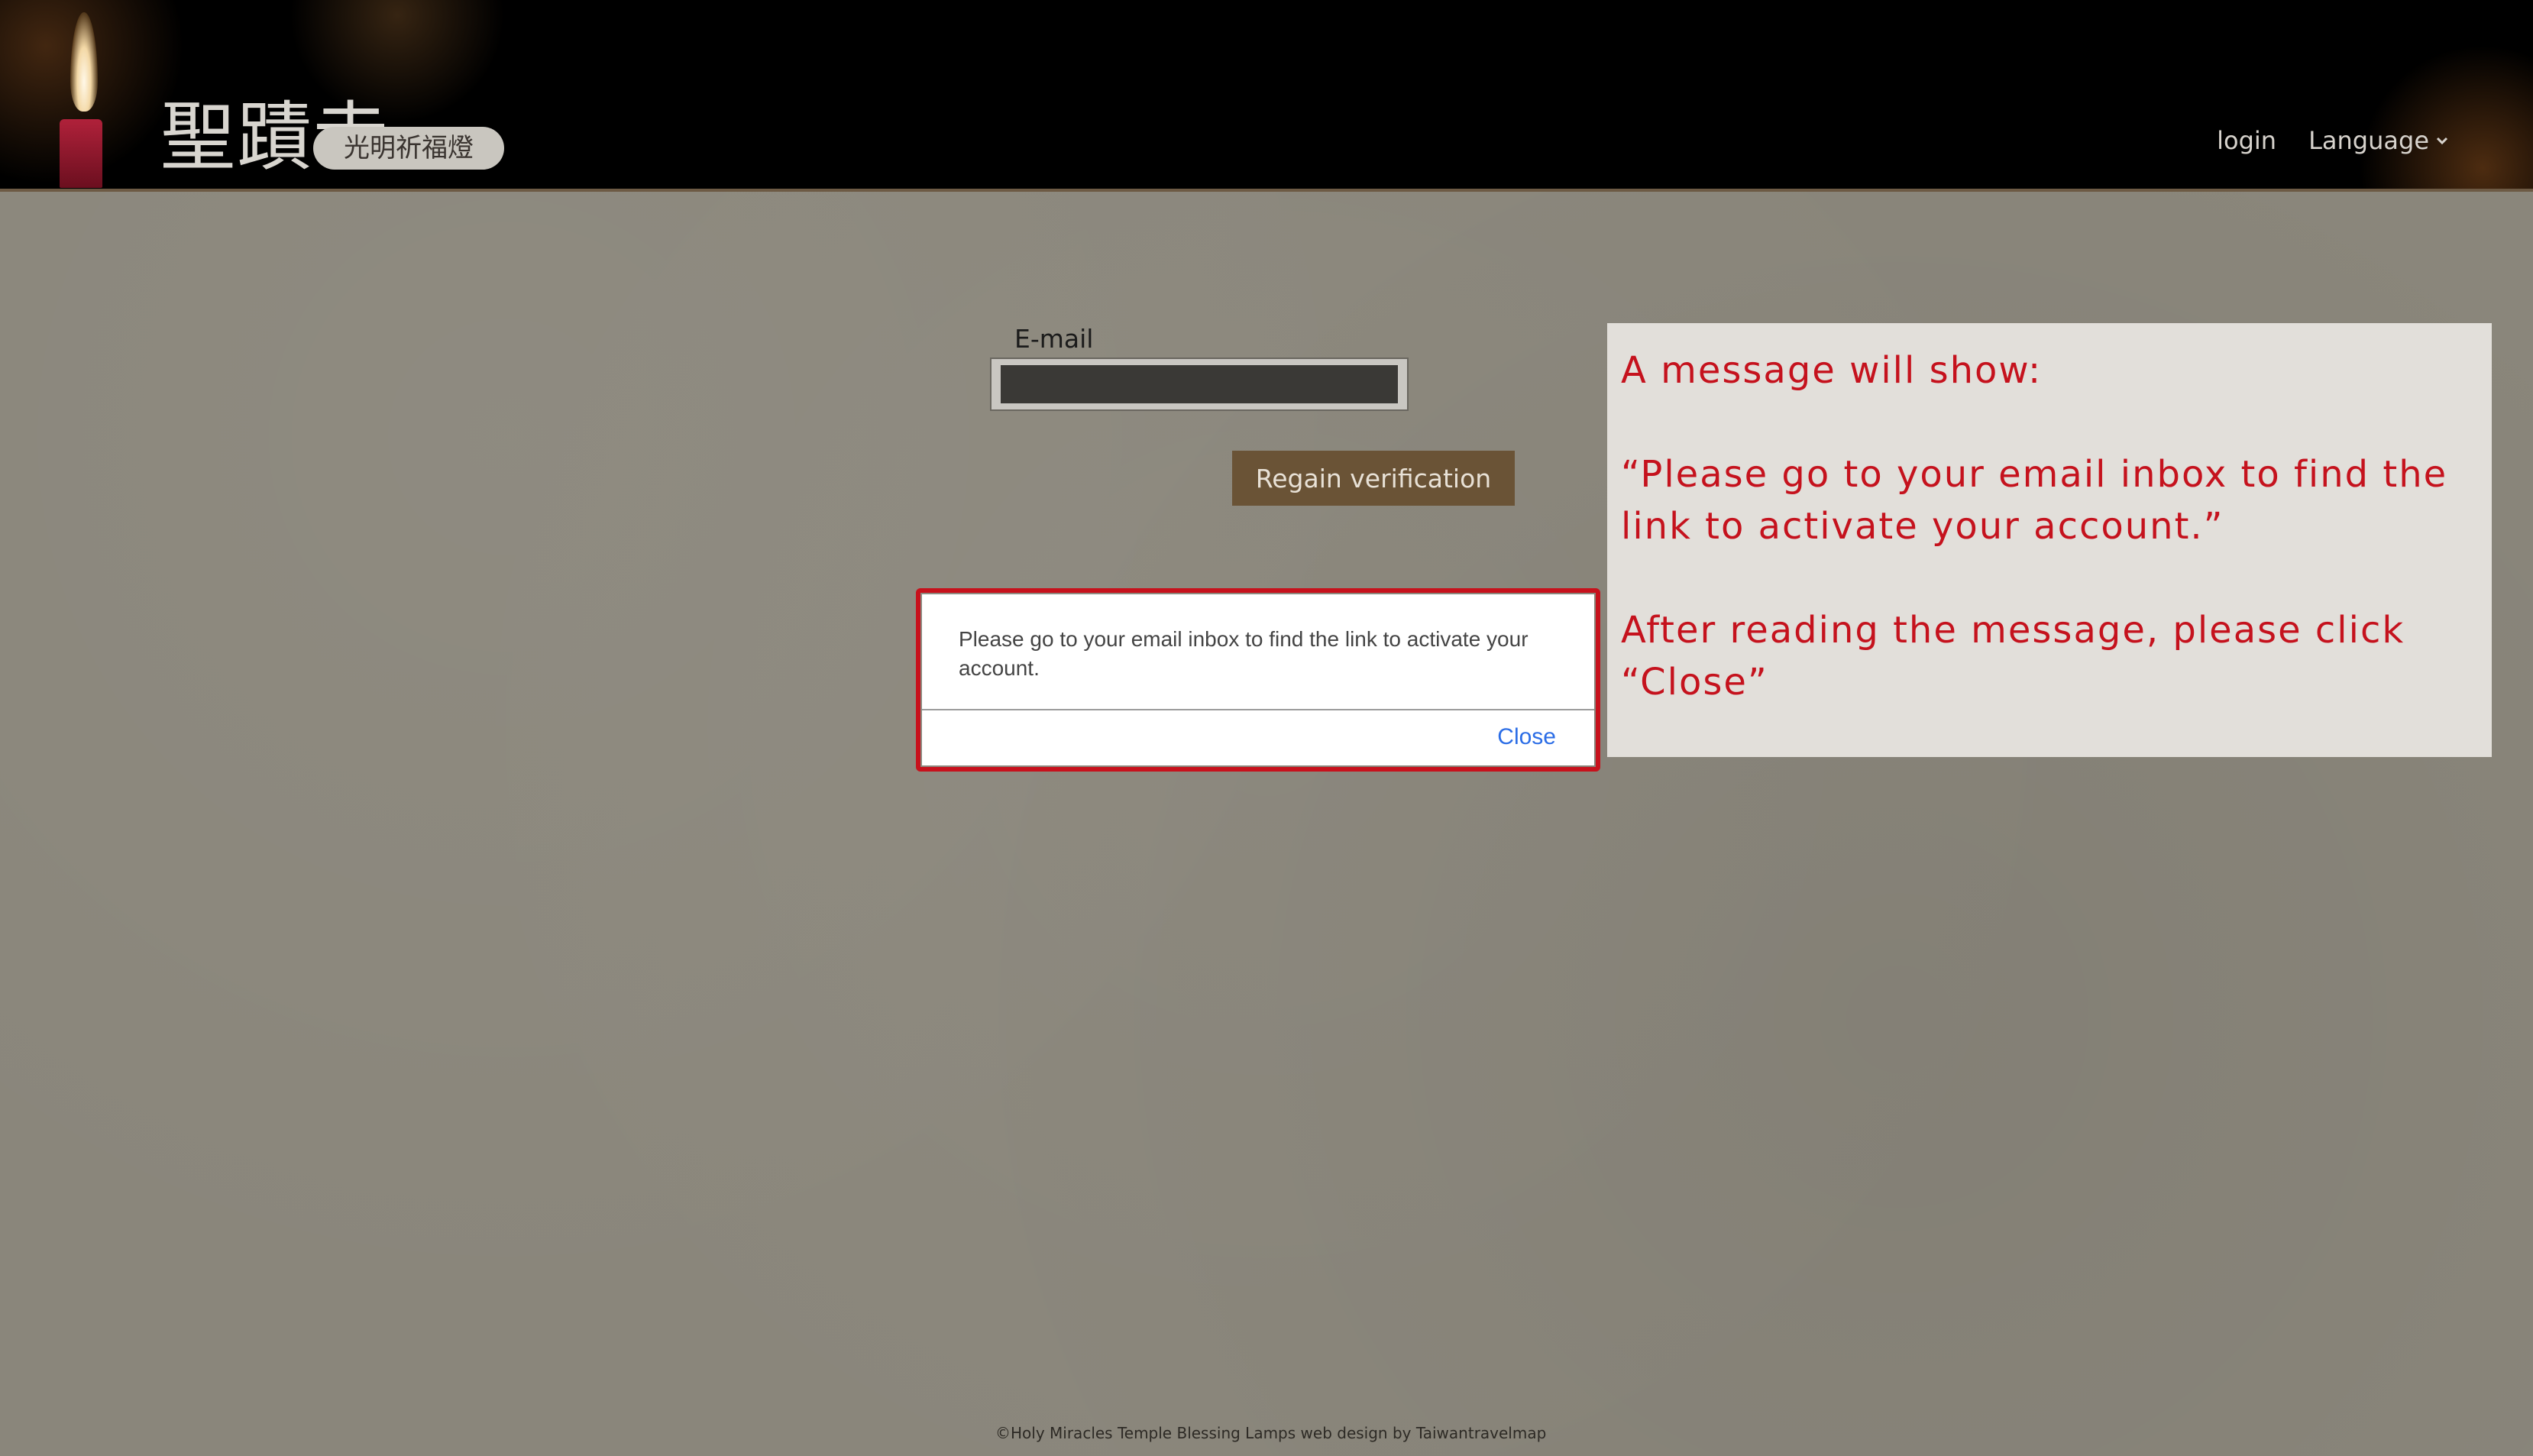 The image size is (2533, 1456). Describe the element at coordinates (84, 62) in the screenshot. I see `candle-flame-icon` at that location.